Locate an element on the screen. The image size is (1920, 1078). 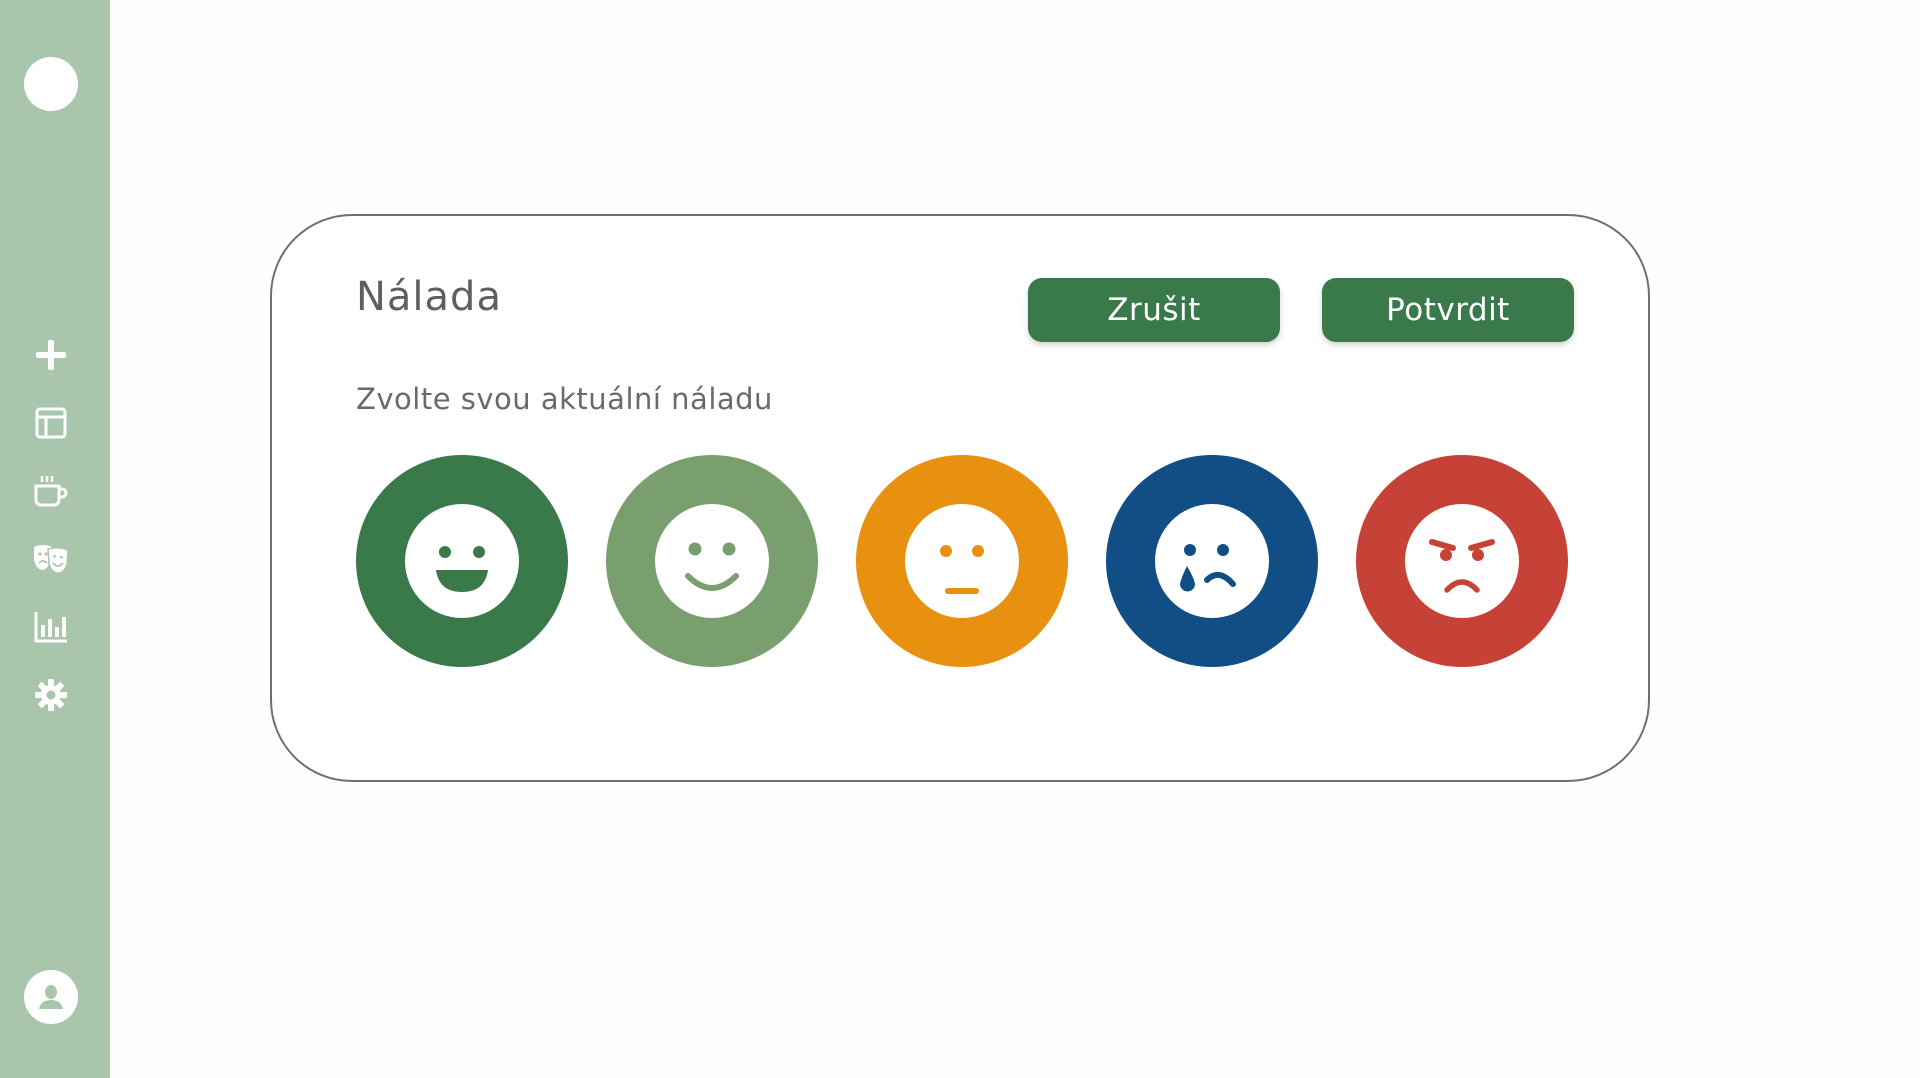
sidebar is located at coordinates (55, 539).